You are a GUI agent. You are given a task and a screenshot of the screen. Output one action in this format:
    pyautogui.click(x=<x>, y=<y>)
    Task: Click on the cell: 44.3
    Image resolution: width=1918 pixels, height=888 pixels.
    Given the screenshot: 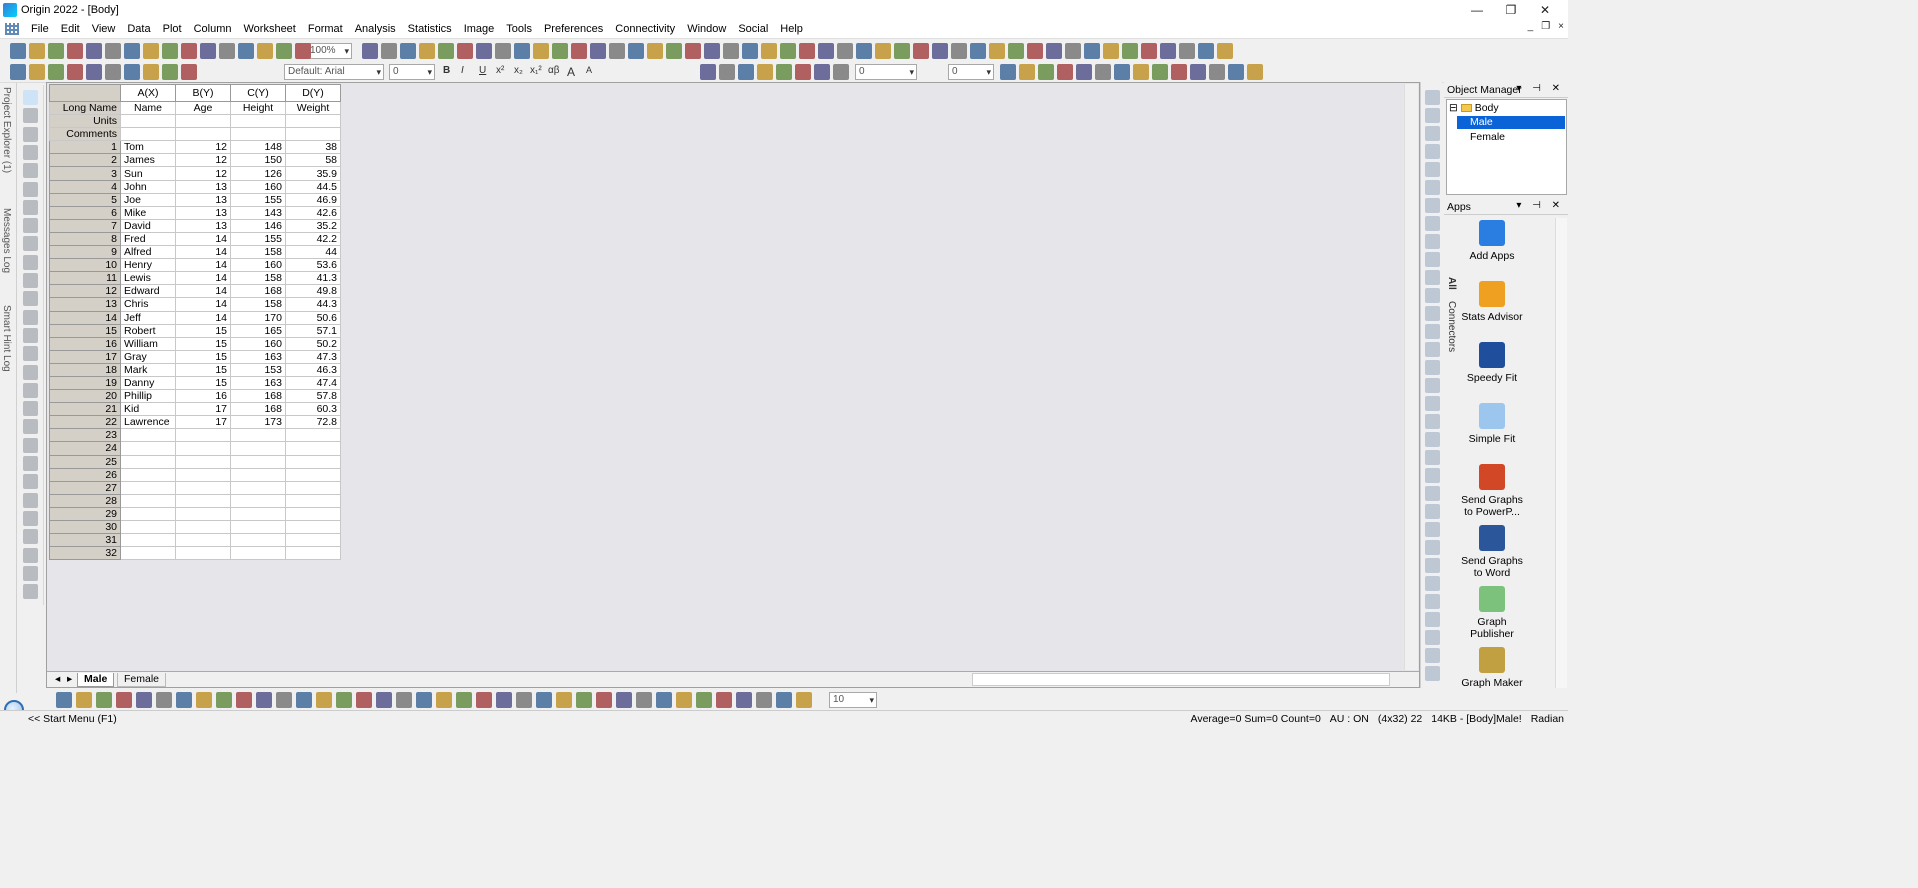 What is the action you would take?
    pyautogui.click(x=313, y=304)
    